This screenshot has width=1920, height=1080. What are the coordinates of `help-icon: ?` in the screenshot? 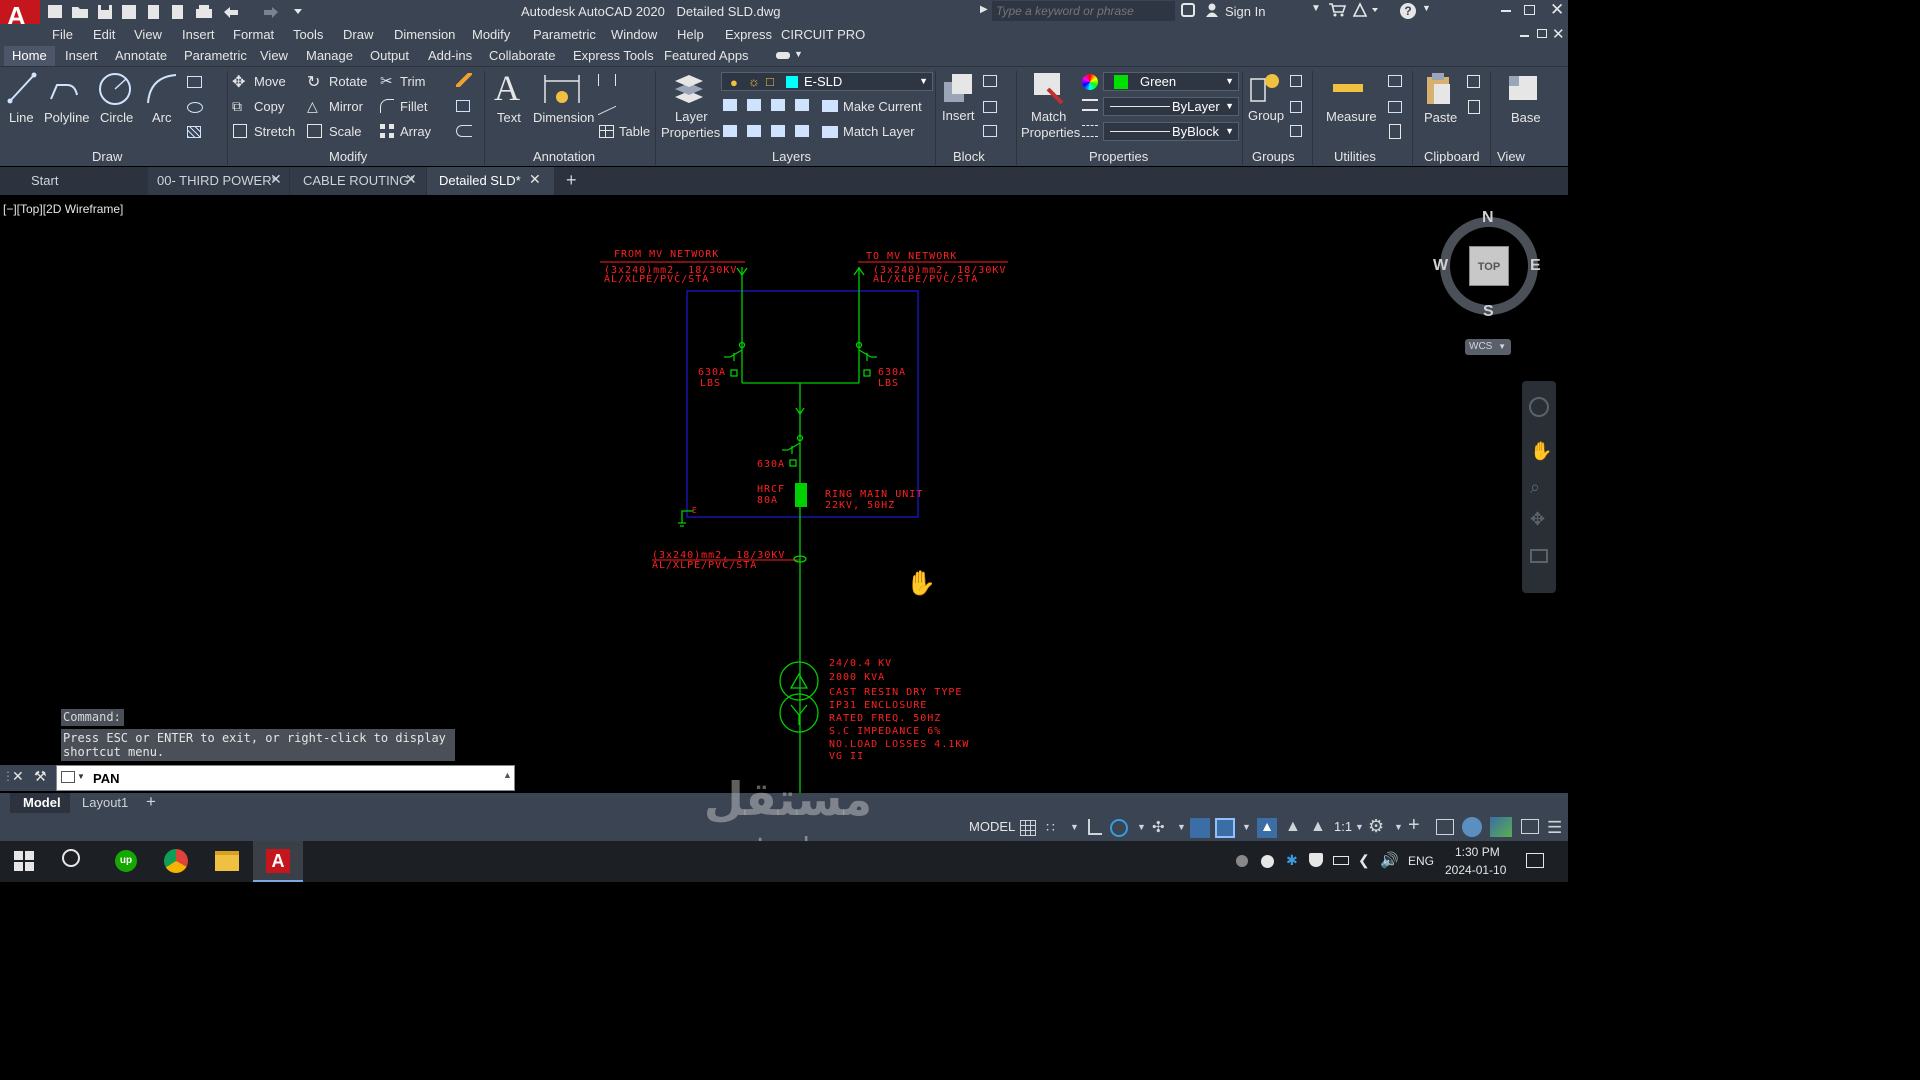 It's located at (1408, 11).